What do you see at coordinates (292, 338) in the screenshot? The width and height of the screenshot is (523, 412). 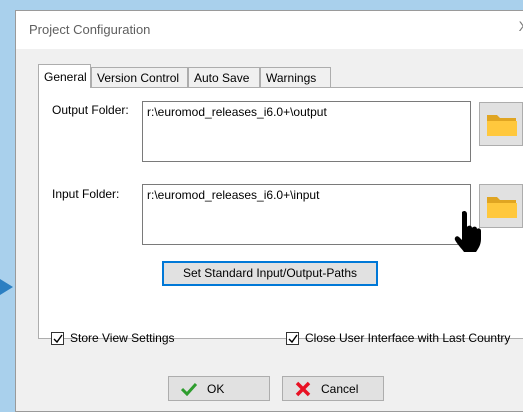 I see `close-ui-last-country-checkbox` at bounding box center [292, 338].